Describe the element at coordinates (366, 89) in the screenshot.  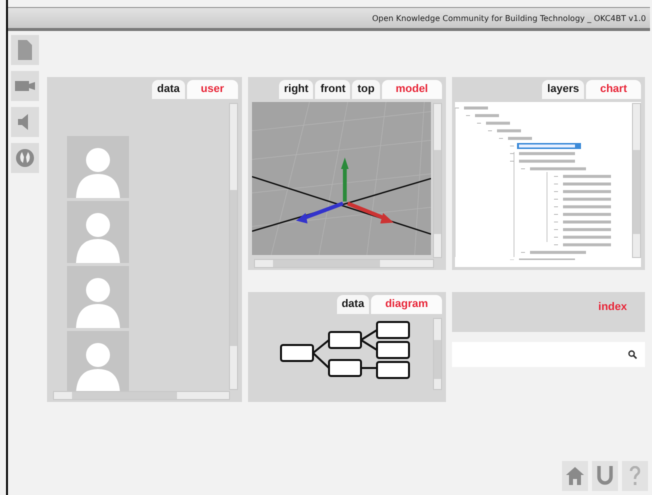
I see `tab: top` at that location.